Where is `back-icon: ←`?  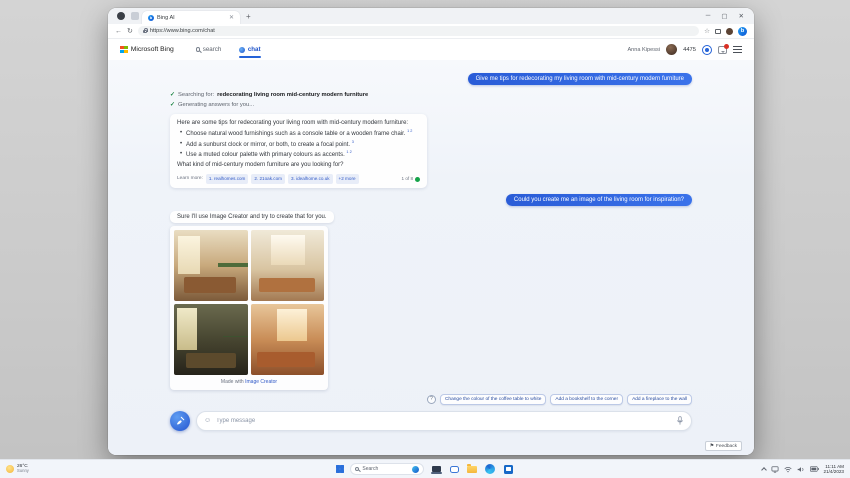
back-icon: ← is located at coordinates (118, 31).